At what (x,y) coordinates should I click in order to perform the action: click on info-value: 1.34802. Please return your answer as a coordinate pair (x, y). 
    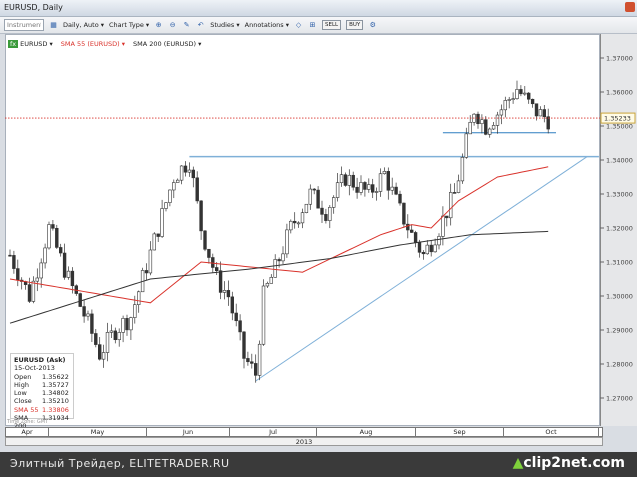
    Looking at the image, I should click on (55, 393).